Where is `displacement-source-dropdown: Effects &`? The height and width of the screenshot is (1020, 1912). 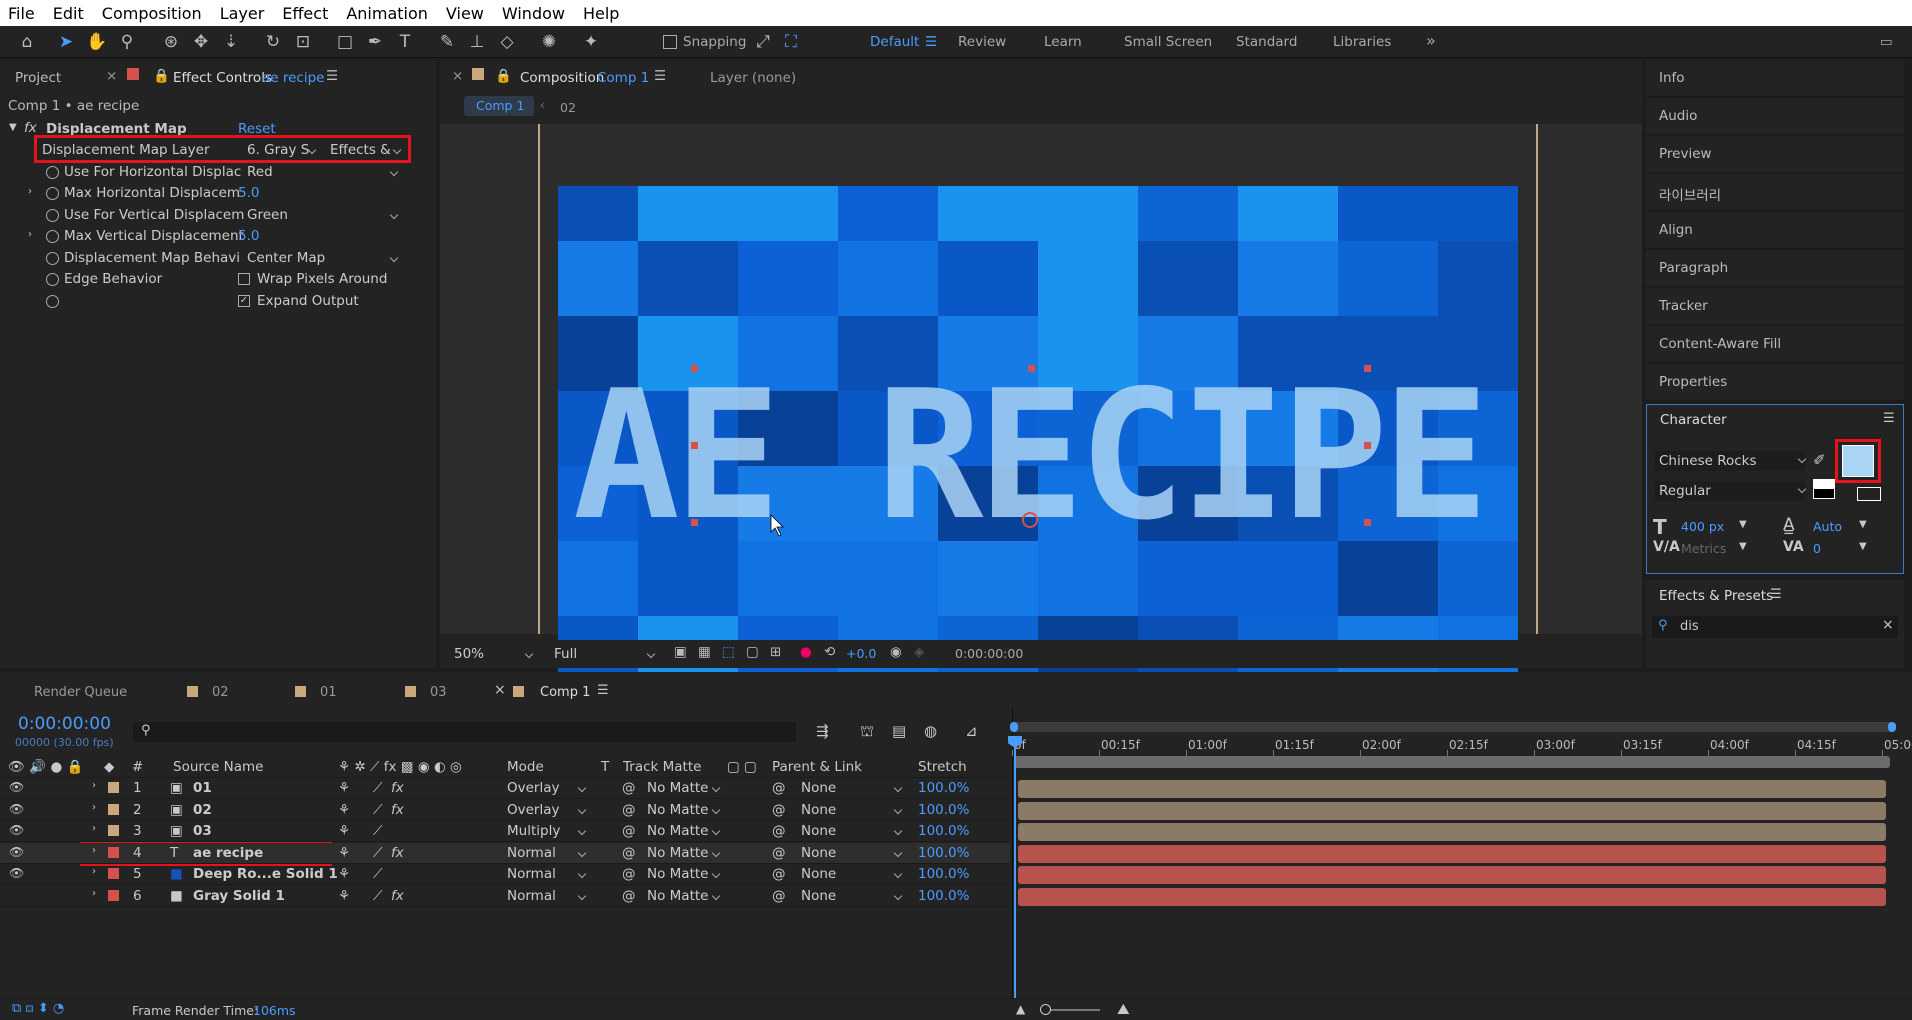 displacement-source-dropdown: Effects & is located at coordinates (365, 150).